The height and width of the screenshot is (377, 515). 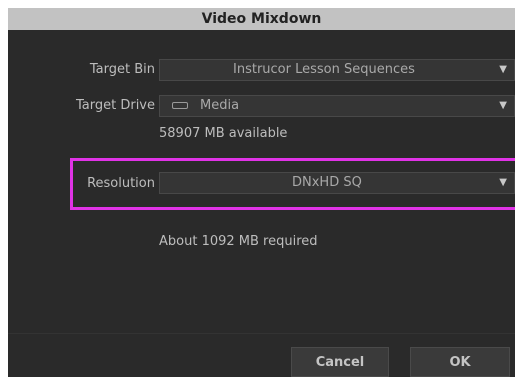 I want to click on dialog-title: Video Mixdown, so click(x=261, y=19).